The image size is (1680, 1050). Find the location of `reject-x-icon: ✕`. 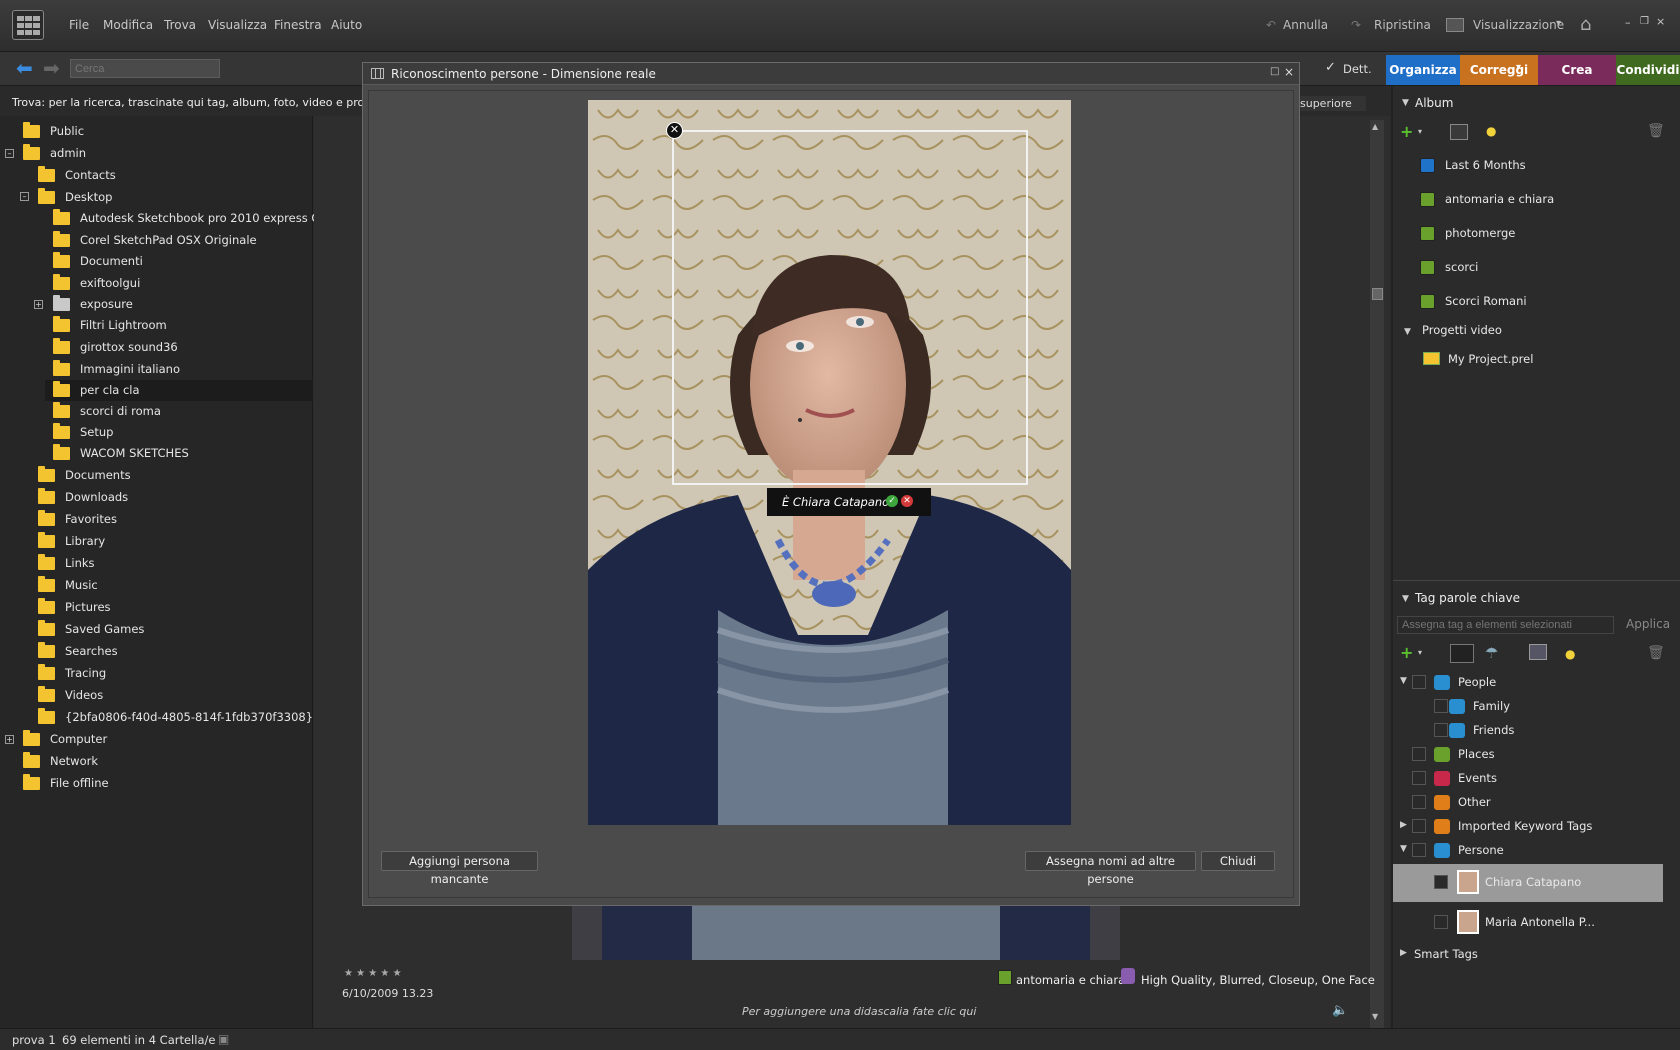

reject-x-icon: ✕ is located at coordinates (907, 501).